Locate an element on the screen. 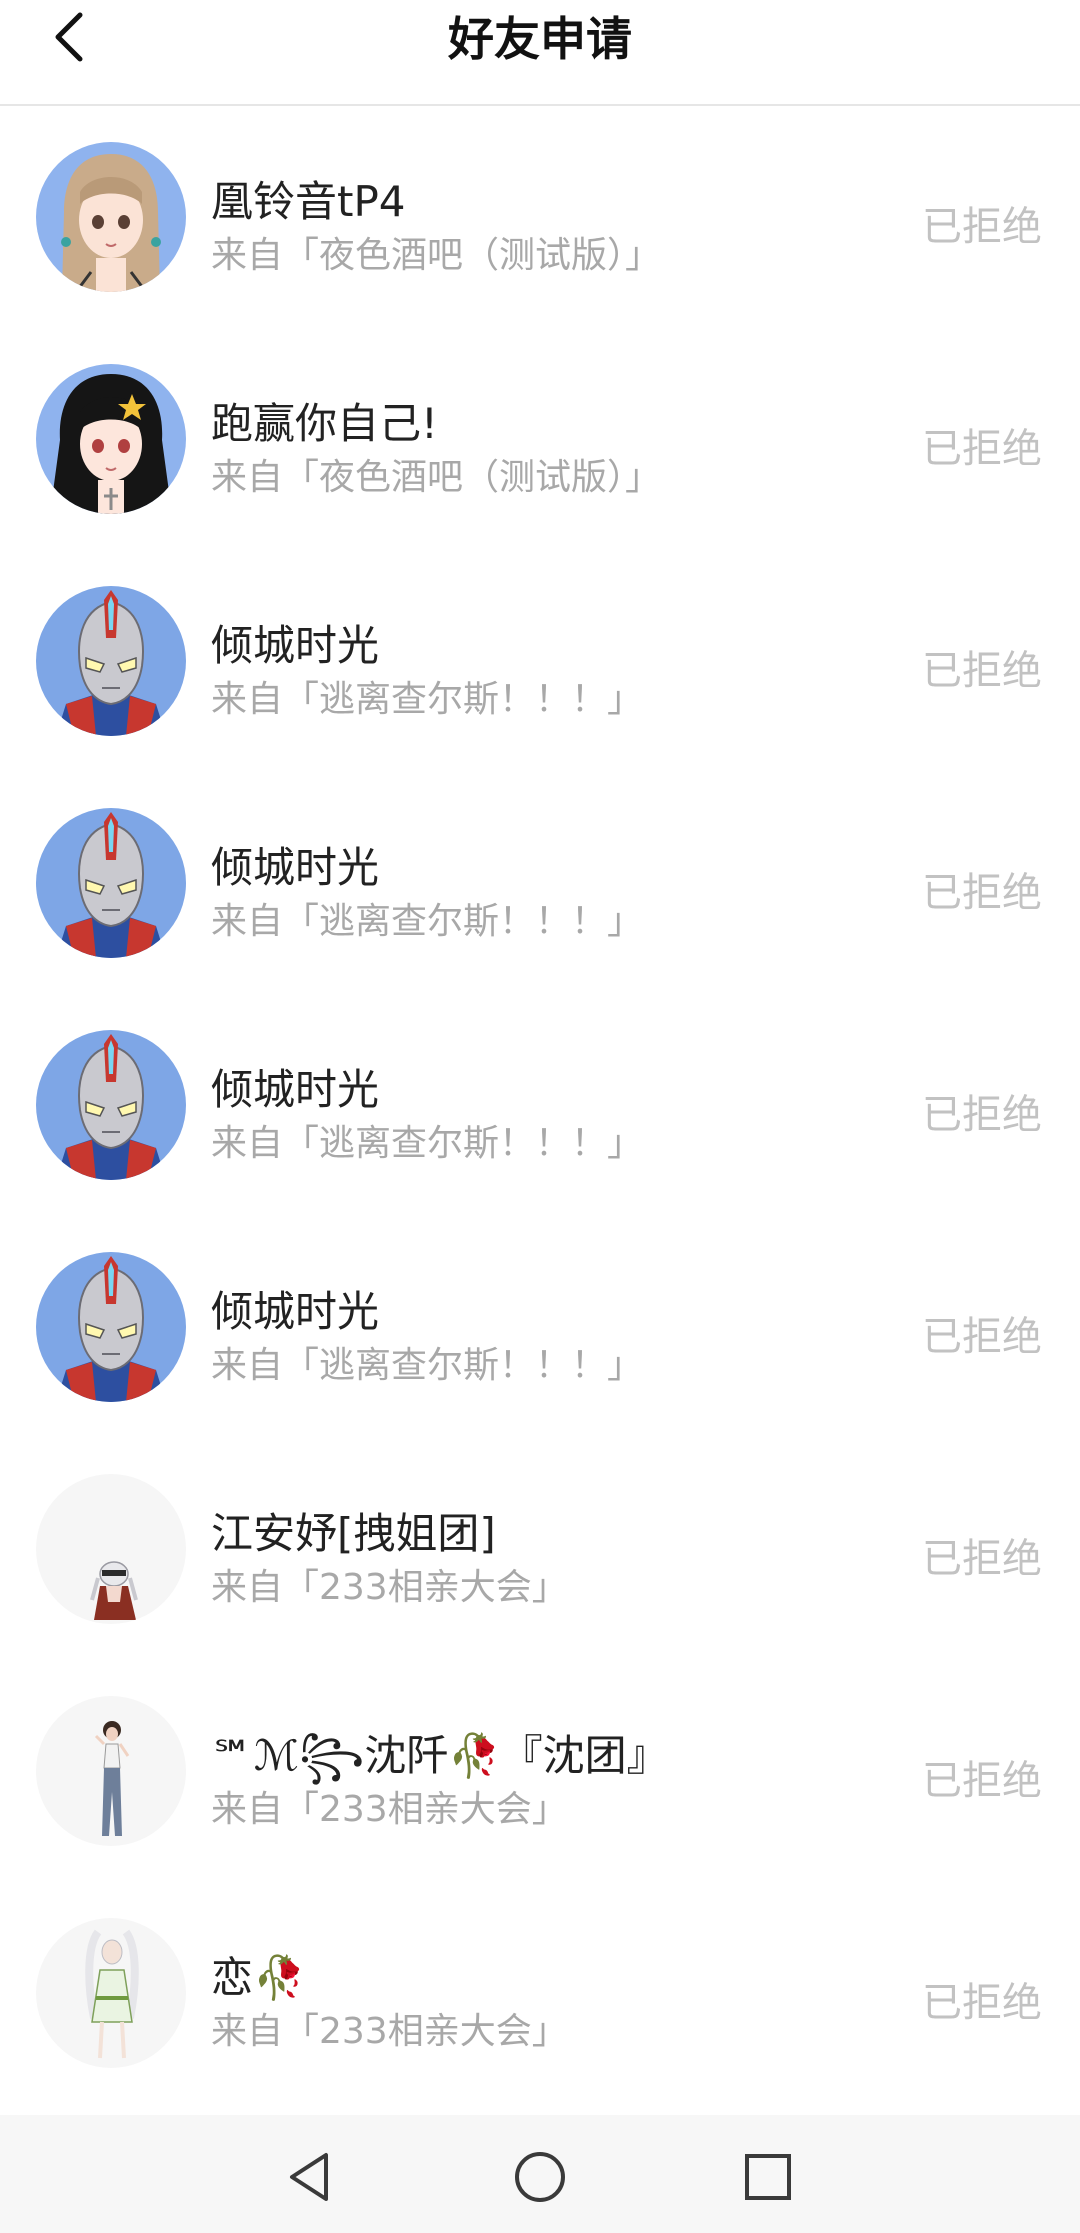 The height and width of the screenshot is (2233, 1080). white-hair-character-avatar is located at coordinates (111, 1549).